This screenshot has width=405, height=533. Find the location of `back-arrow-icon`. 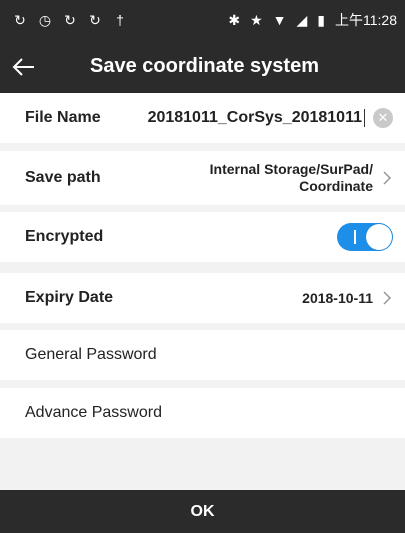

back-arrow-icon is located at coordinates (23, 66).